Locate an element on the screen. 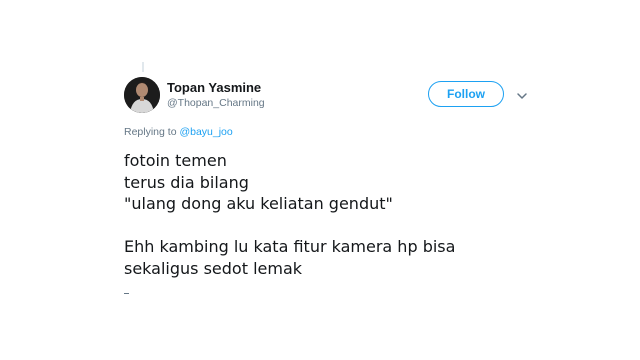  avatar is located at coordinates (142, 95).